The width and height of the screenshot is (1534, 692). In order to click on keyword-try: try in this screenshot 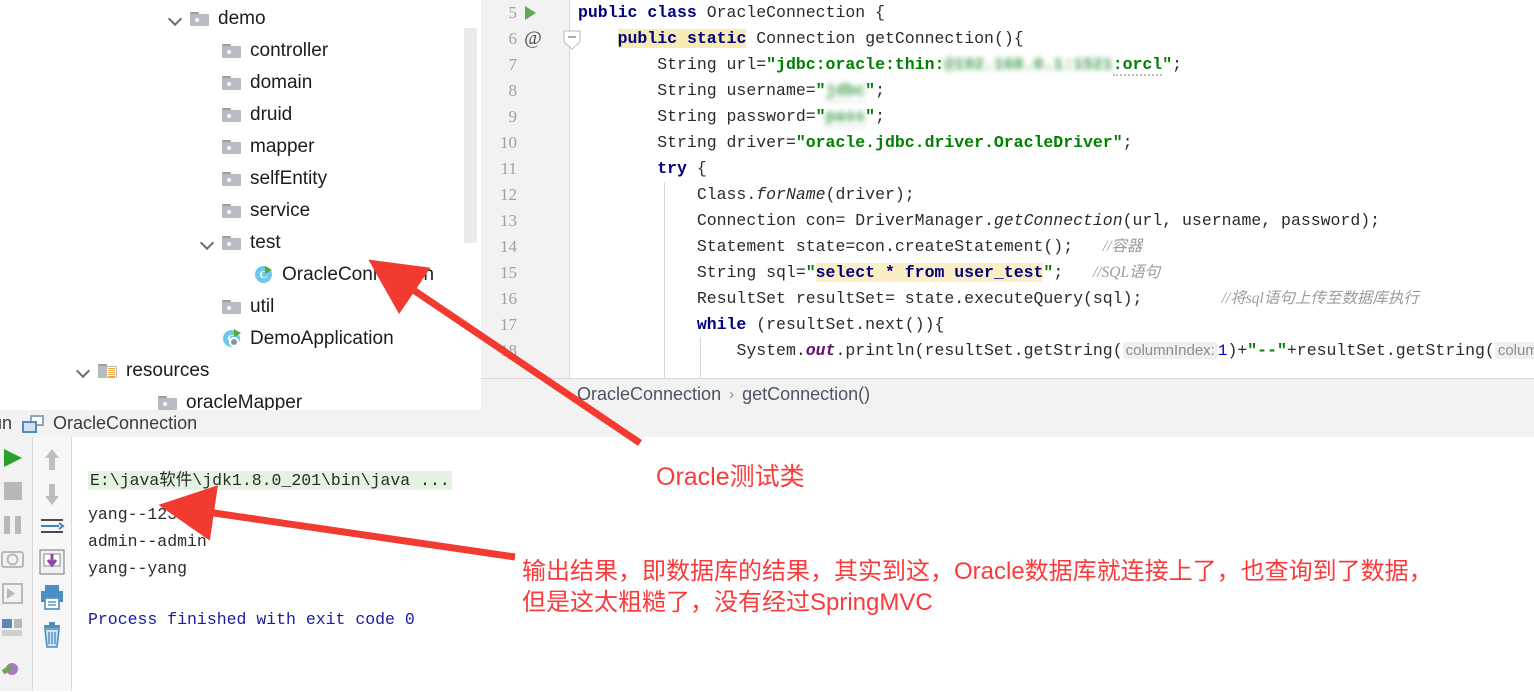, I will do `click(672, 168)`.